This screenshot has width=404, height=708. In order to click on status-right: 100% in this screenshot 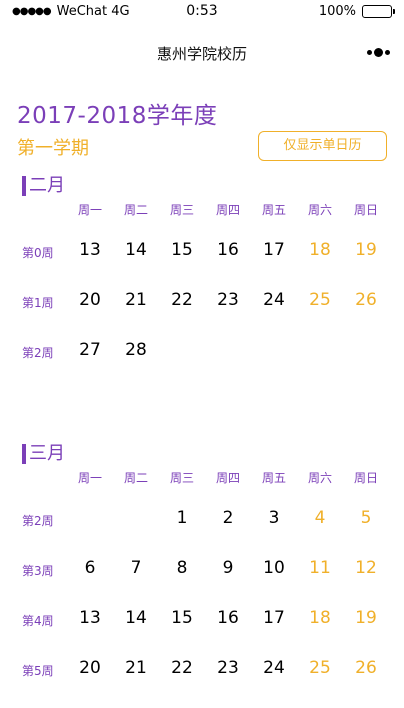, I will do `click(356, 11)`.